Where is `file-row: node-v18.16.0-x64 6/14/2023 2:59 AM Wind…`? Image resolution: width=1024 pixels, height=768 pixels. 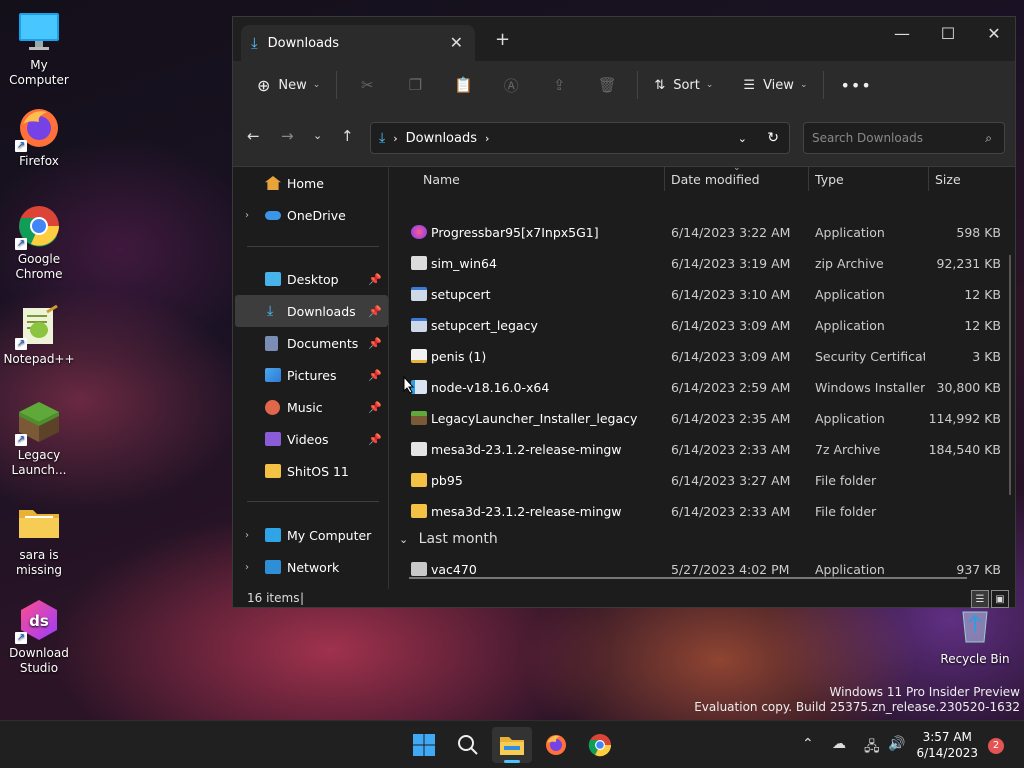 file-row: node-v18.16.0-x64 6/14/2023 2:59 AM Wind… is located at coordinates (698, 387).